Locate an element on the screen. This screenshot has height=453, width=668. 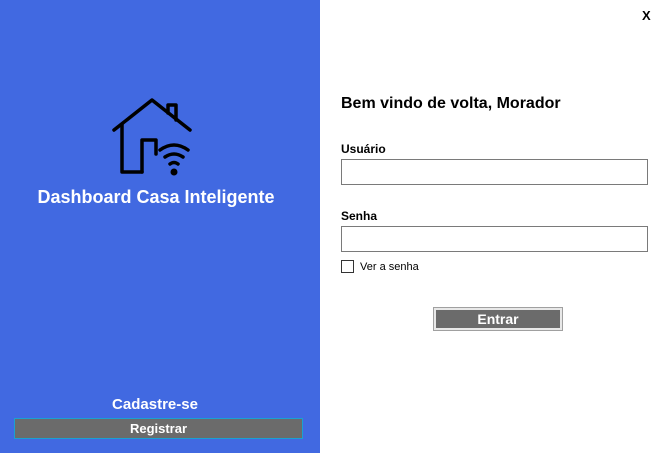
show-password-label: Ver a senha is located at coordinates (389, 267).